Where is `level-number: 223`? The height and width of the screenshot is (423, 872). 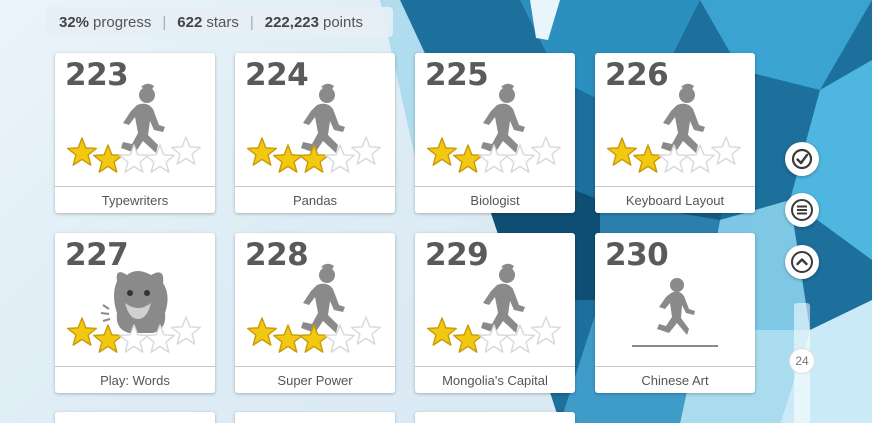
level-number: 223 is located at coordinates (97, 75).